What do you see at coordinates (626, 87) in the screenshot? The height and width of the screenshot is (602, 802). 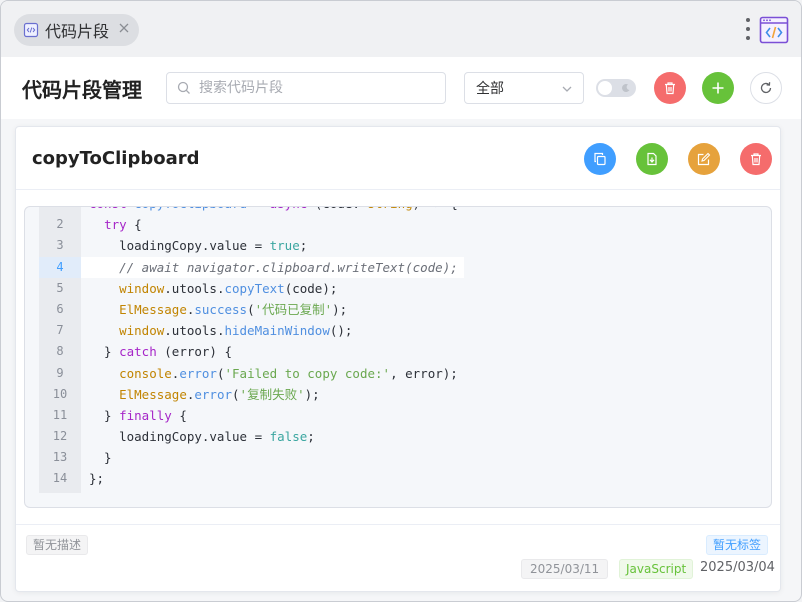 I see `moon-icon` at bounding box center [626, 87].